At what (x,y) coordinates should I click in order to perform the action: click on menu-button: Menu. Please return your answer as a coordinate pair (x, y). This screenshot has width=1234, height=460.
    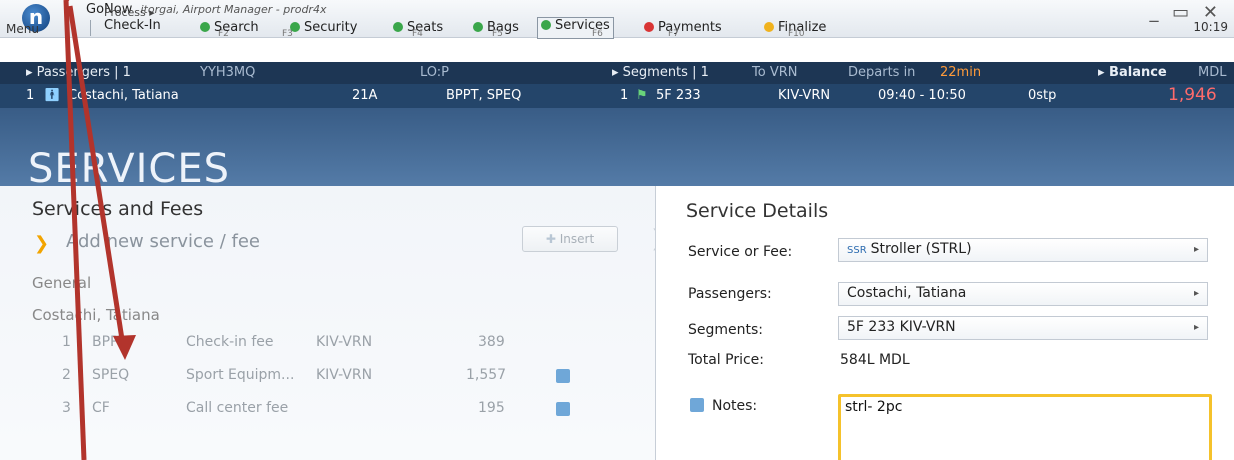
    Looking at the image, I should click on (22, 29).